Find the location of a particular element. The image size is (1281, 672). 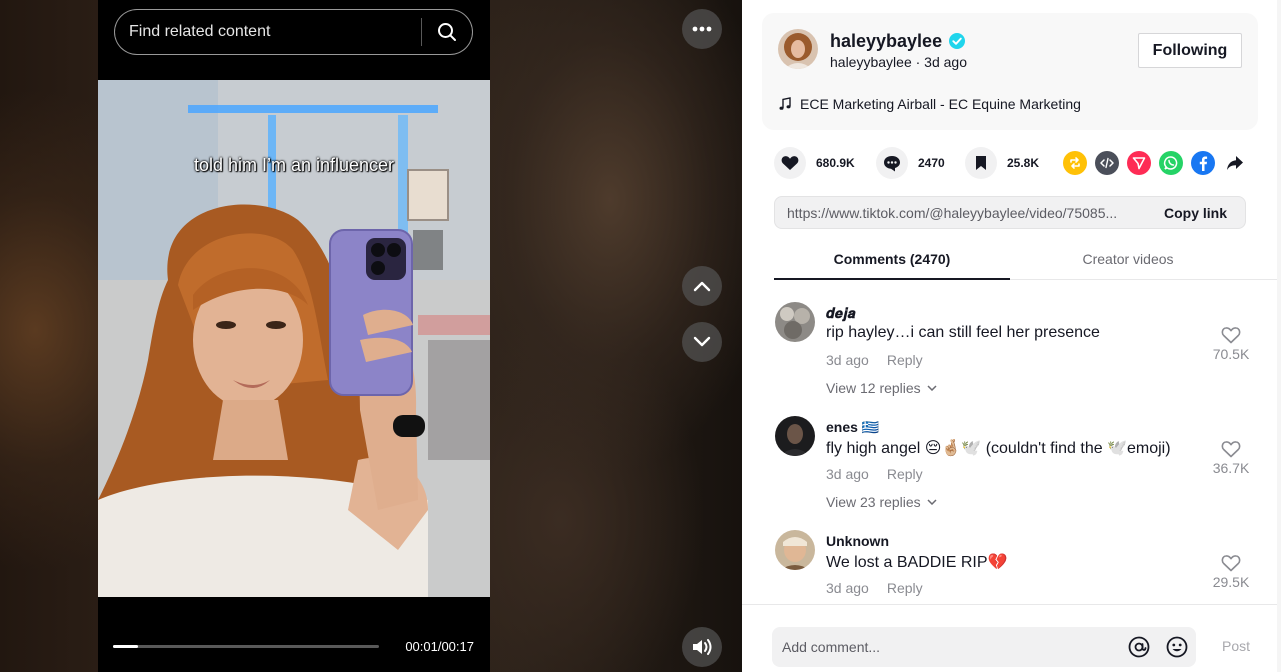

comment-like: 70.5K is located at coordinates (1231, 344).